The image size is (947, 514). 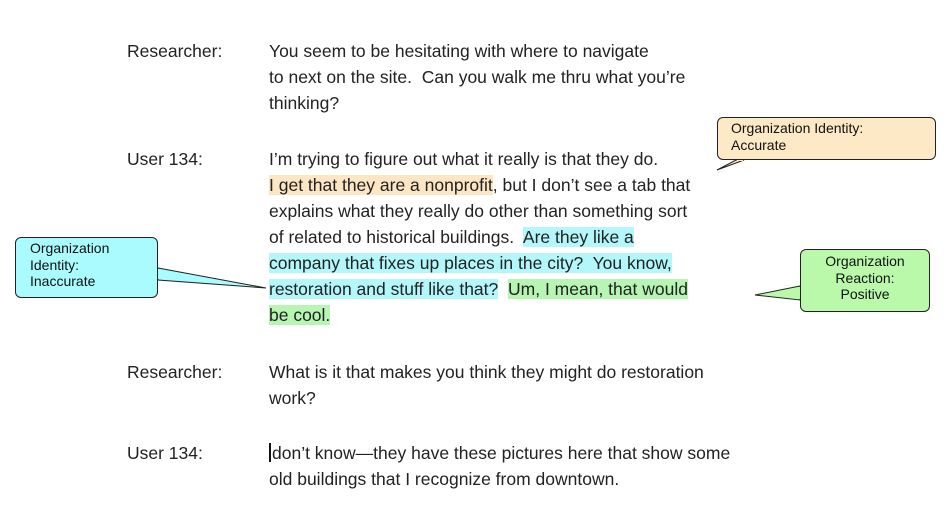 I want to click on callout-organization-identity-inaccurate: Organization Identity: Inaccurate, so click(x=86, y=267).